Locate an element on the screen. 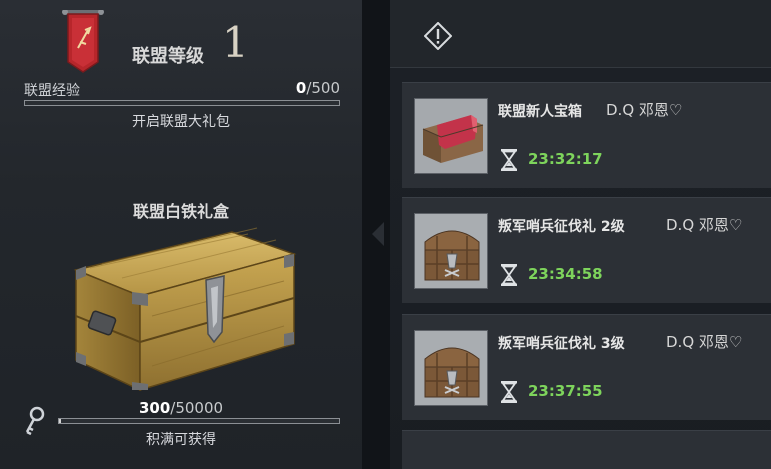 The width and height of the screenshot is (771, 469). iron-gift-chest-icon is located at coordinates (181, 311).